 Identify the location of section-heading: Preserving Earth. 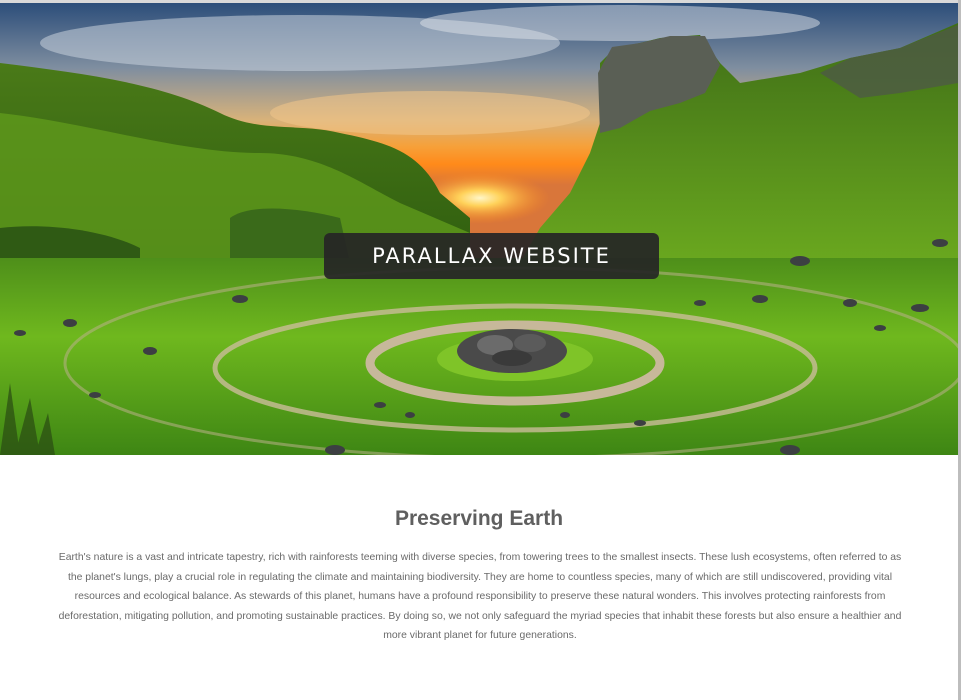
(479, 518).